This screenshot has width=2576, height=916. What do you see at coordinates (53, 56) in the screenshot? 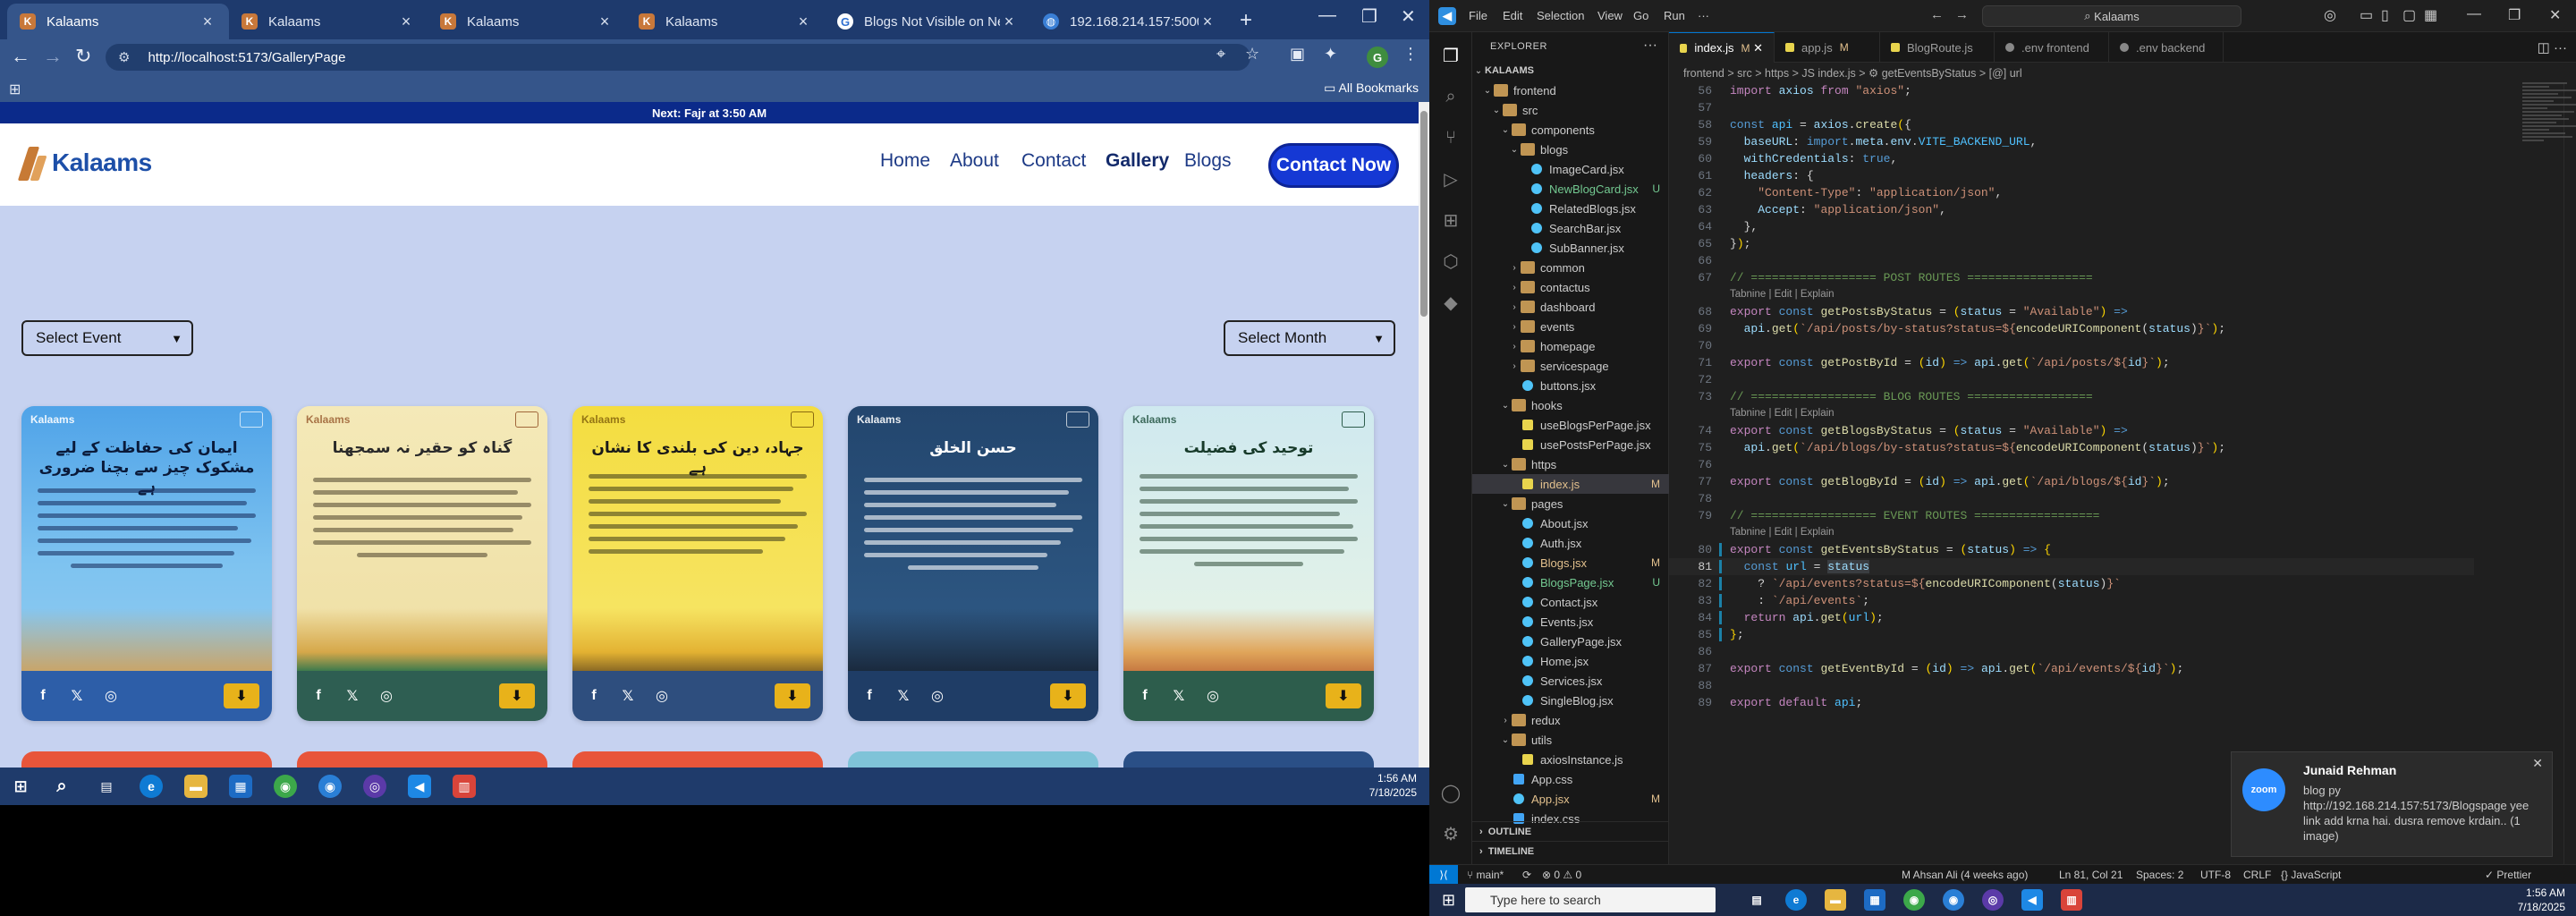
I see `forward-icon: →` at bounding box center [53, 56].